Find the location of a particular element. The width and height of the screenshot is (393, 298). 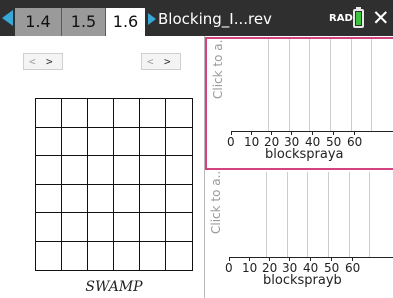

x-axis is located at coordinates (311, 257).